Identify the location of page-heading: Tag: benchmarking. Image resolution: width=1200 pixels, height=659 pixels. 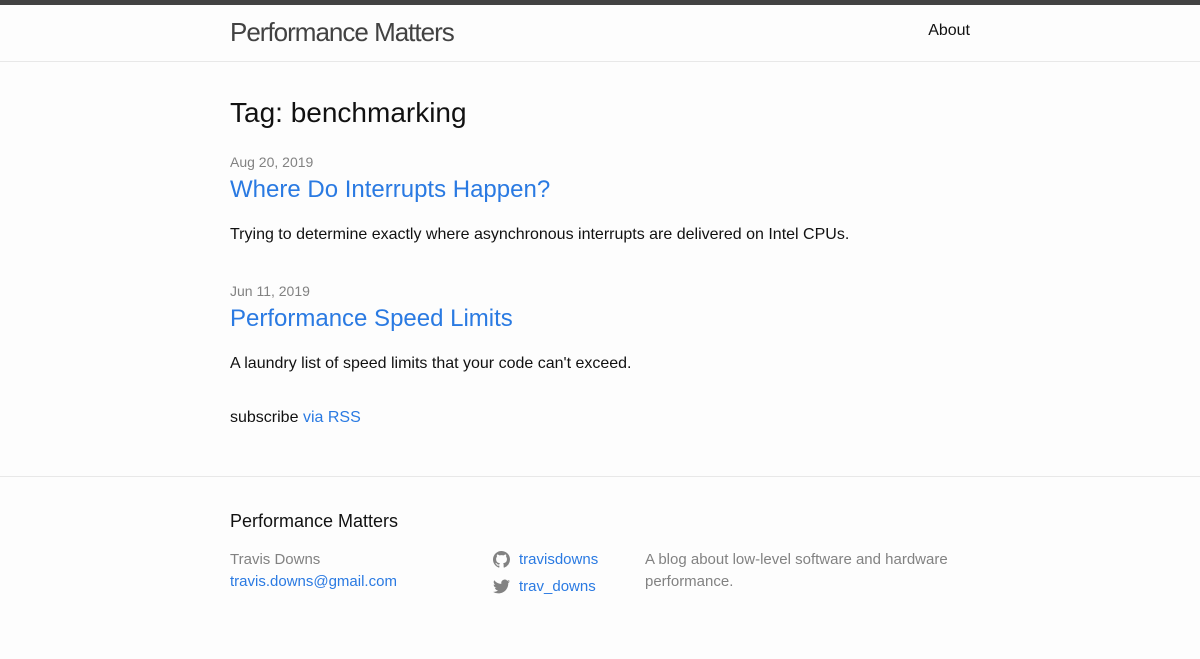
(348, 112).